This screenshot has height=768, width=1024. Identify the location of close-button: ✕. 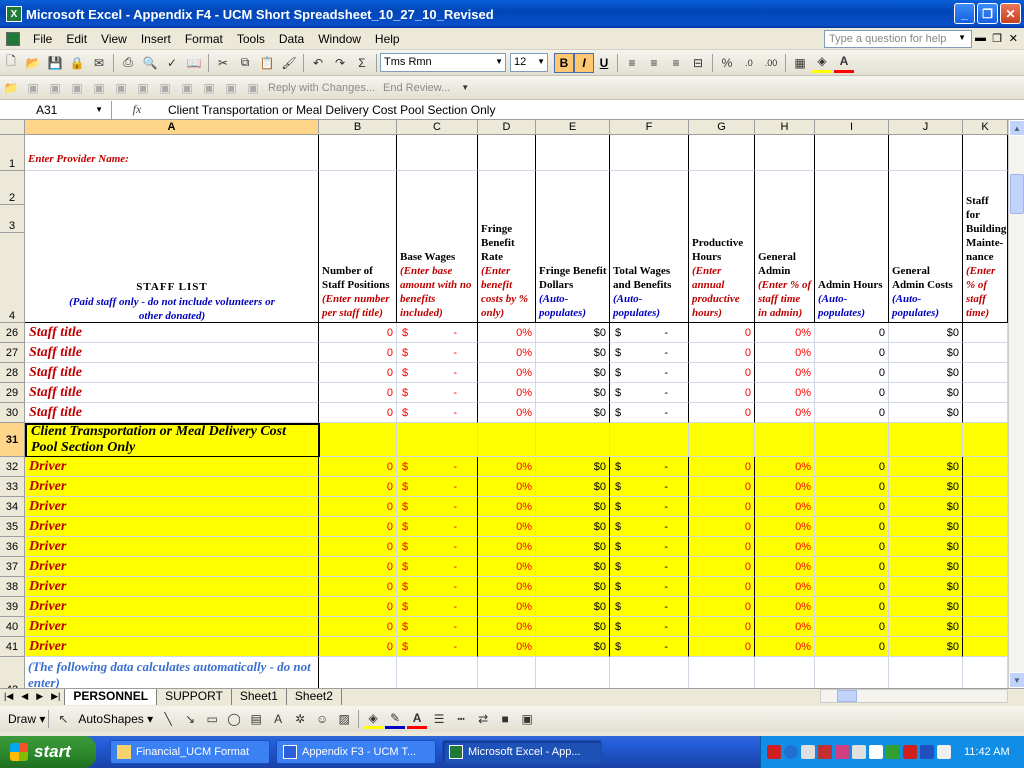
(1010, 13).